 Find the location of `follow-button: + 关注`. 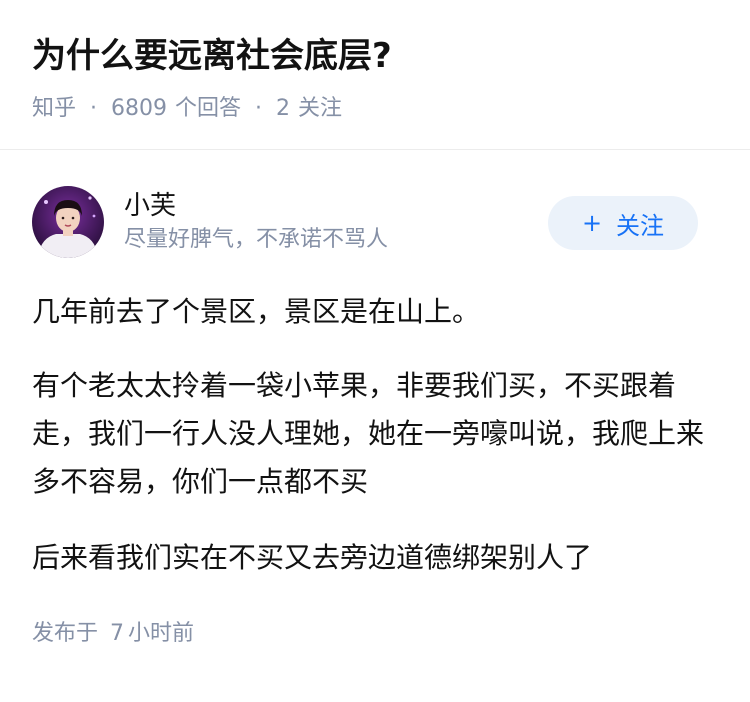

follow-button: + 关注 is located at coordinates (623, 223).